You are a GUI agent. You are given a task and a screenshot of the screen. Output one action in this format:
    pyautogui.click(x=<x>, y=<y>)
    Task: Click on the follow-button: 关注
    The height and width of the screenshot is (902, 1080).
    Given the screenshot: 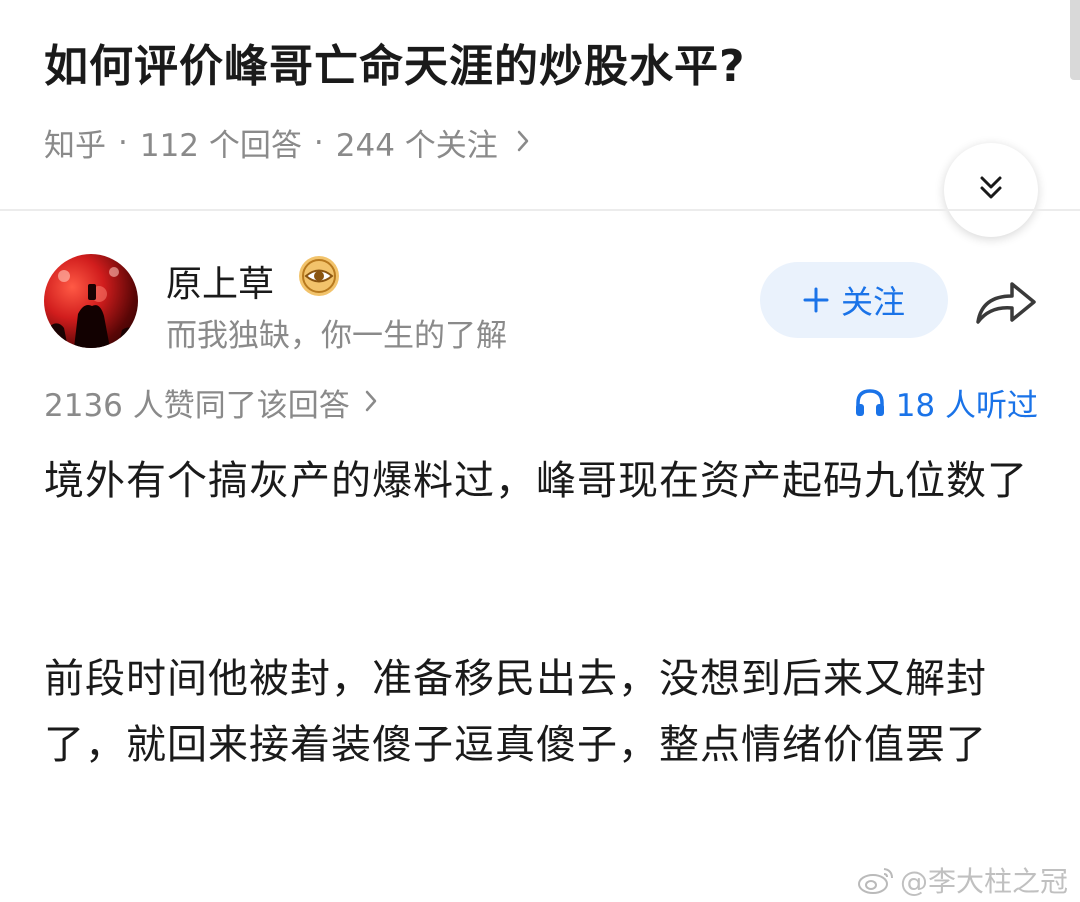 What is the action you would take?
    pyautogui.click(x=854, y=300)
    